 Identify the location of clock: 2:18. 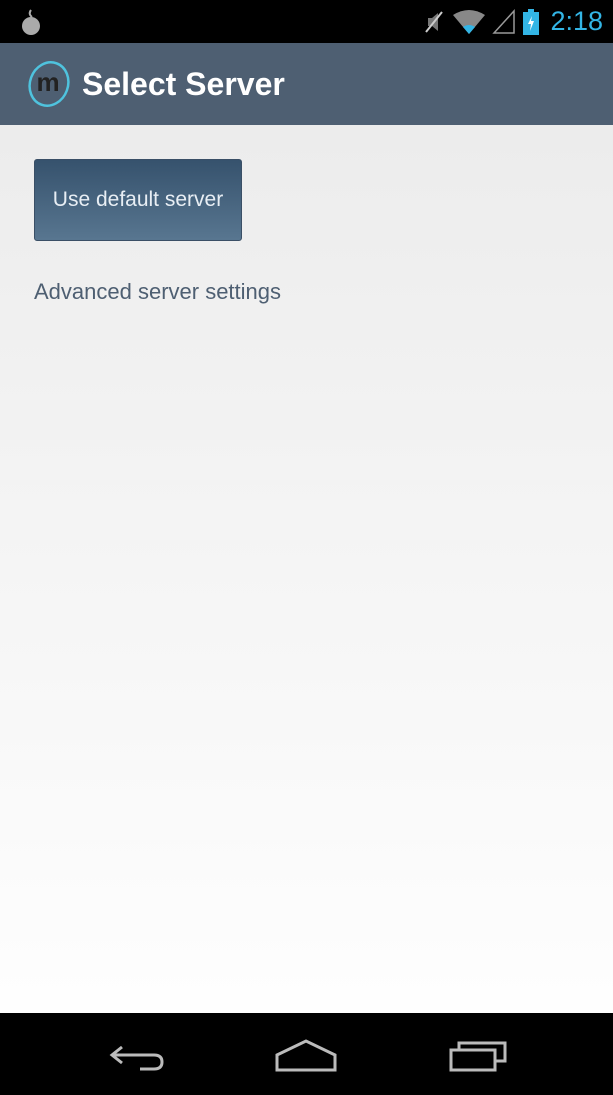
(576, 21).